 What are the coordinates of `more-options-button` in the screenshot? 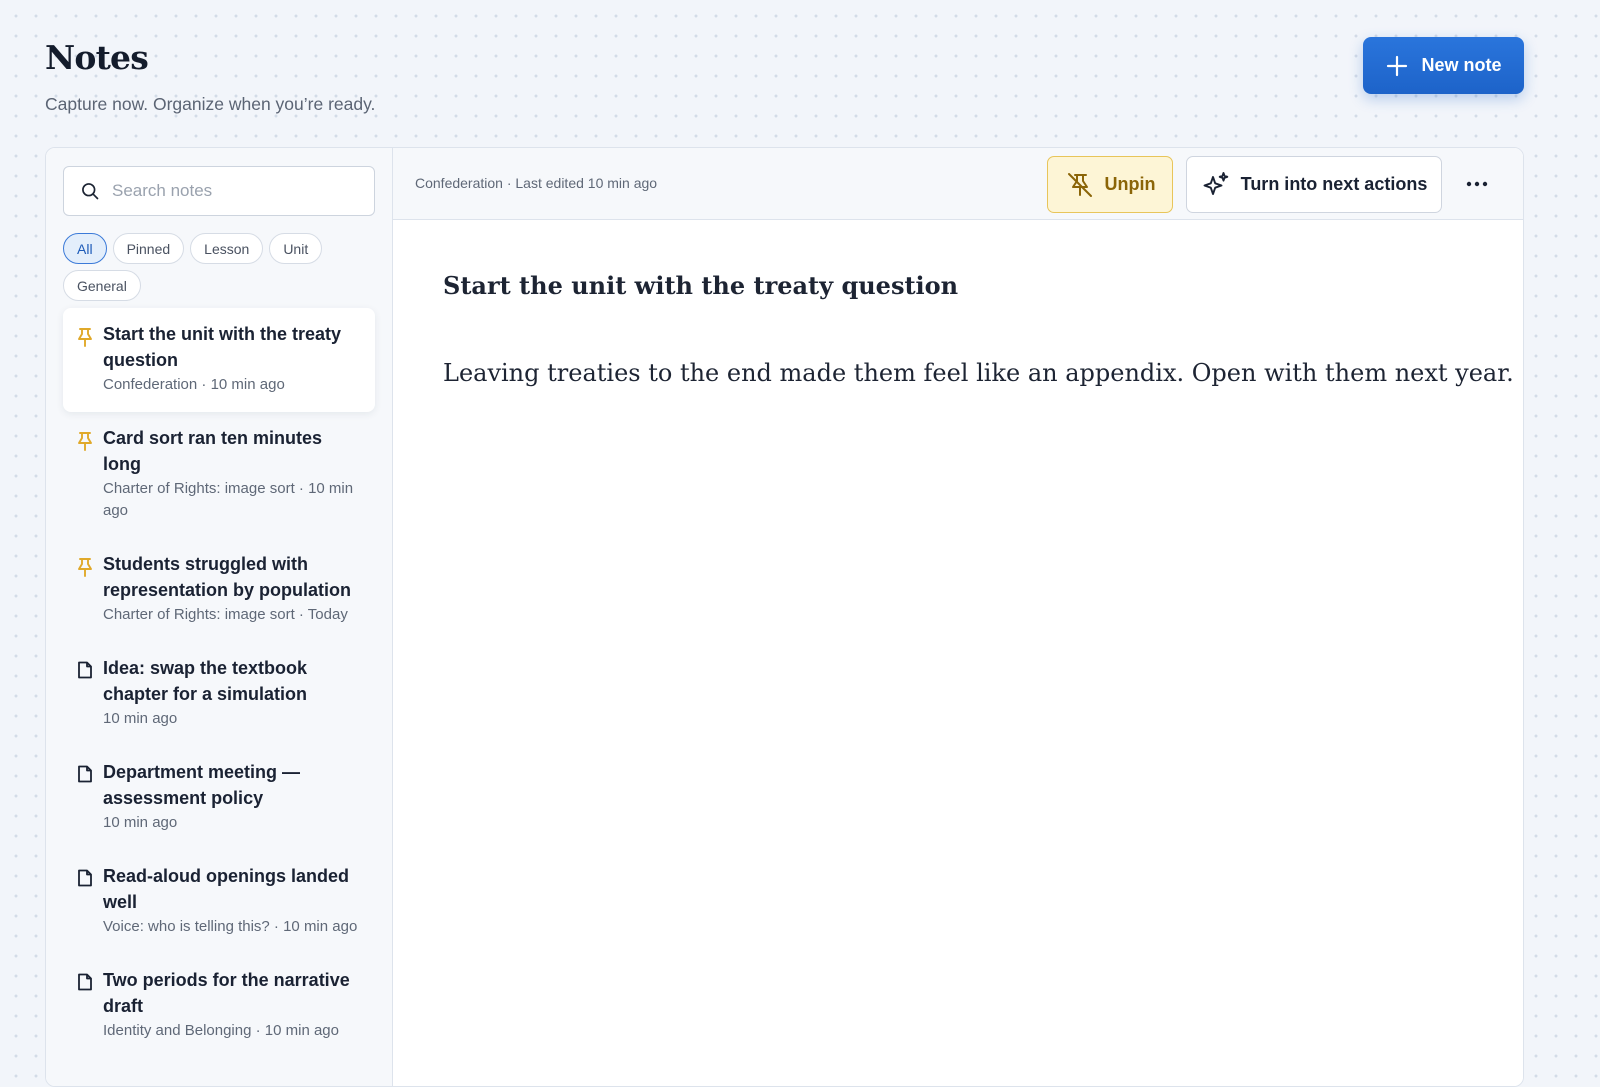 It's located at (1477, 184).